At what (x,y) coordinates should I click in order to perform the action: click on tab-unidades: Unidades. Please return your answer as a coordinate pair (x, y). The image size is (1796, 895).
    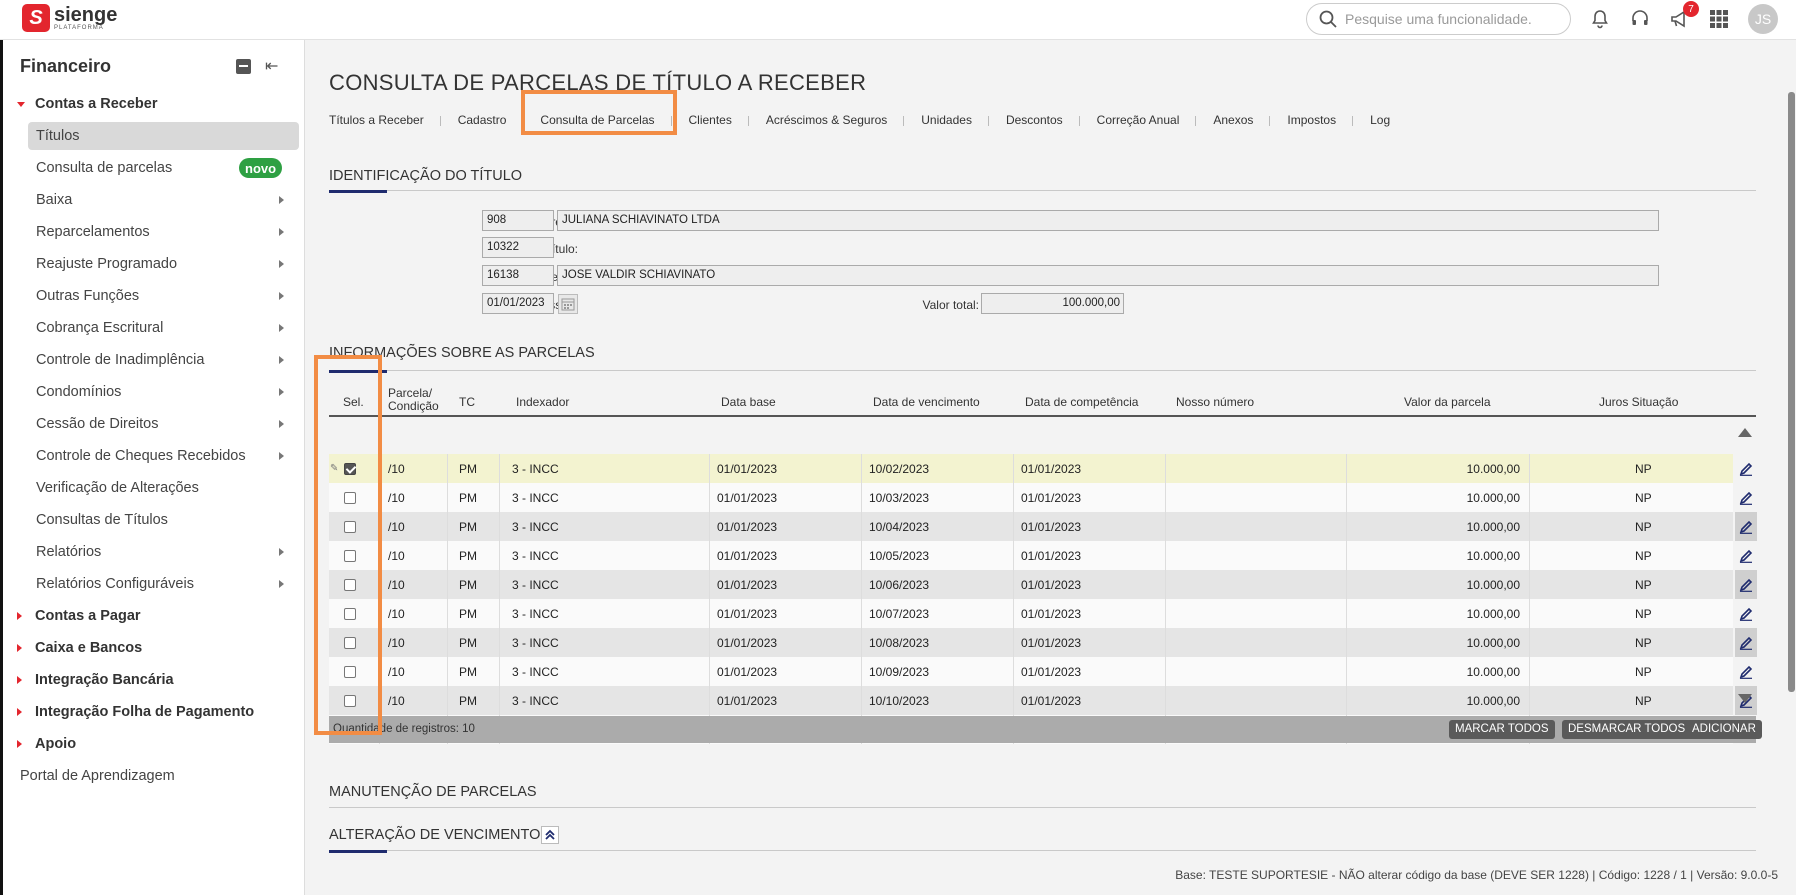
    Looking at the image, I should click on (946, 120).